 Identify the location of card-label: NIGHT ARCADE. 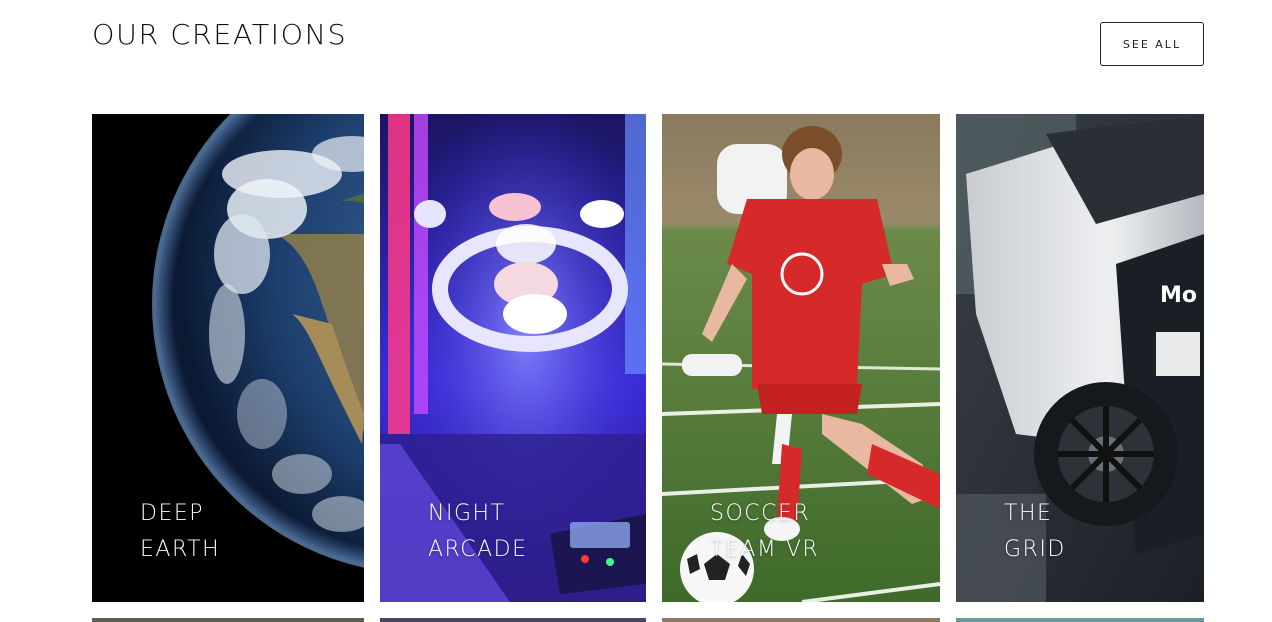
(478, 532).